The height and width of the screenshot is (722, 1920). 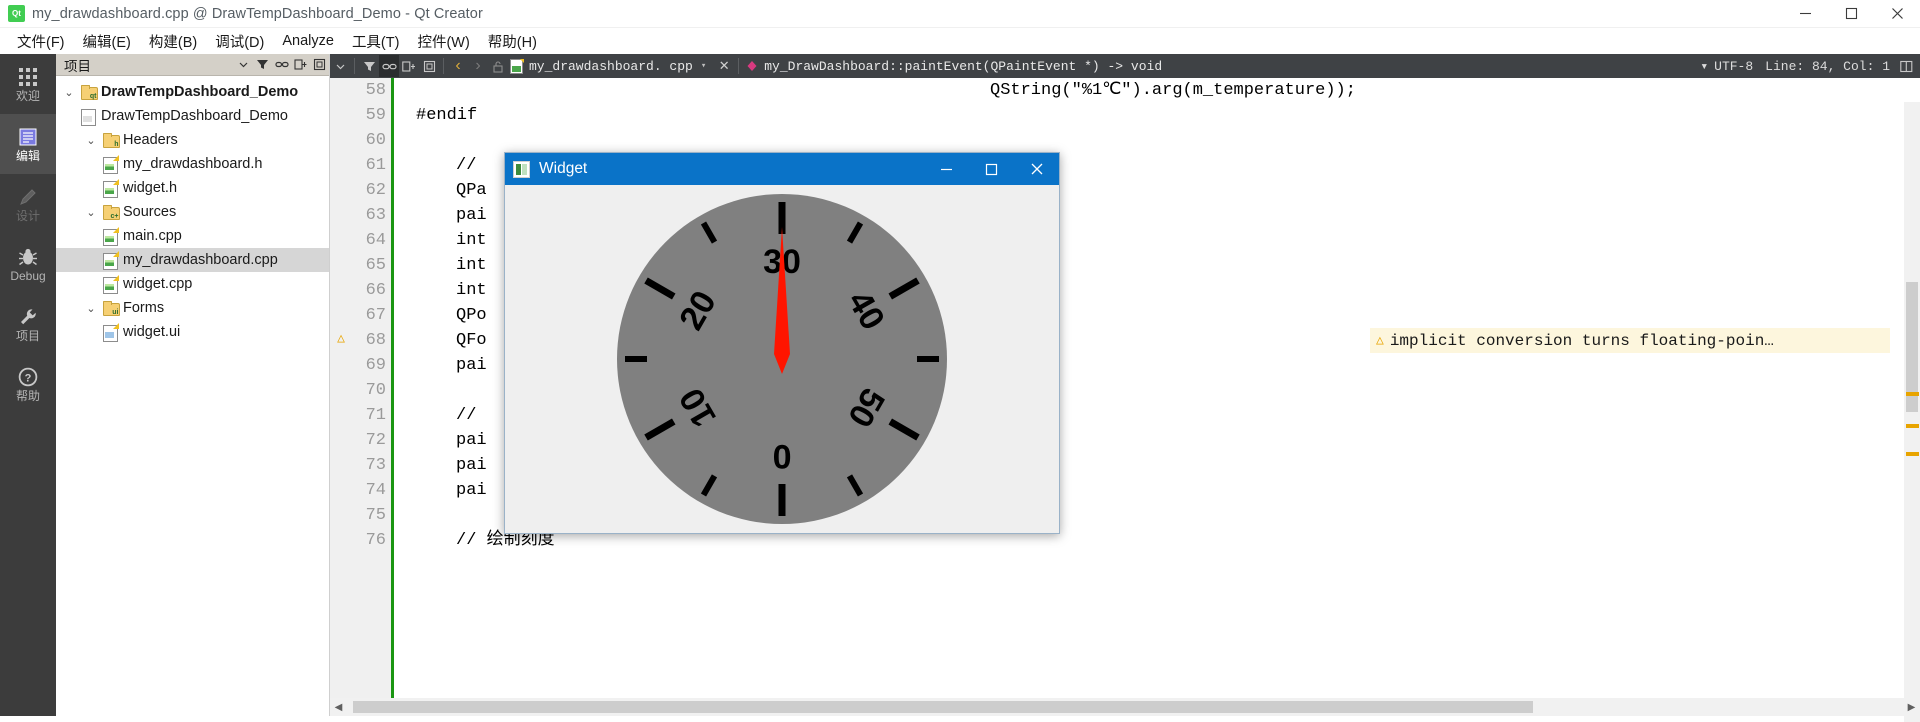 I want to click on mode-edit: 编辑, so click(x=28, y=144).